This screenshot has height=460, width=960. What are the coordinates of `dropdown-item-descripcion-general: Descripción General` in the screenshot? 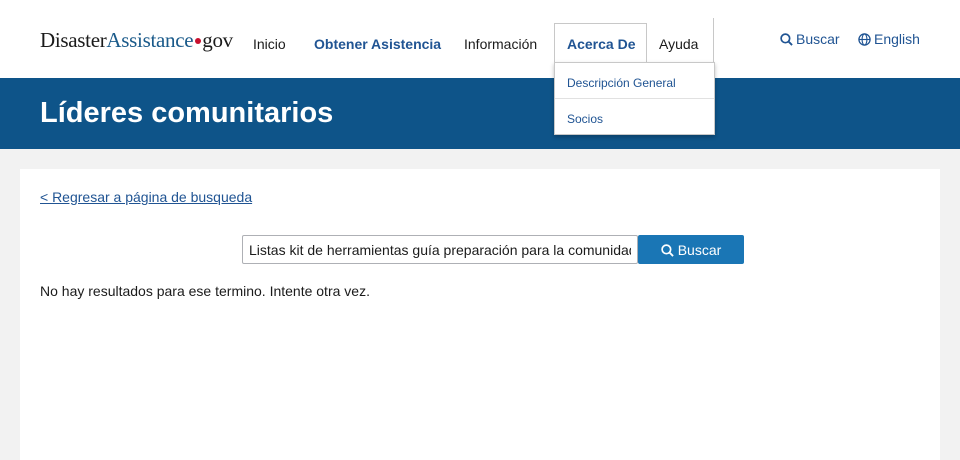 It's located at (621, 83).